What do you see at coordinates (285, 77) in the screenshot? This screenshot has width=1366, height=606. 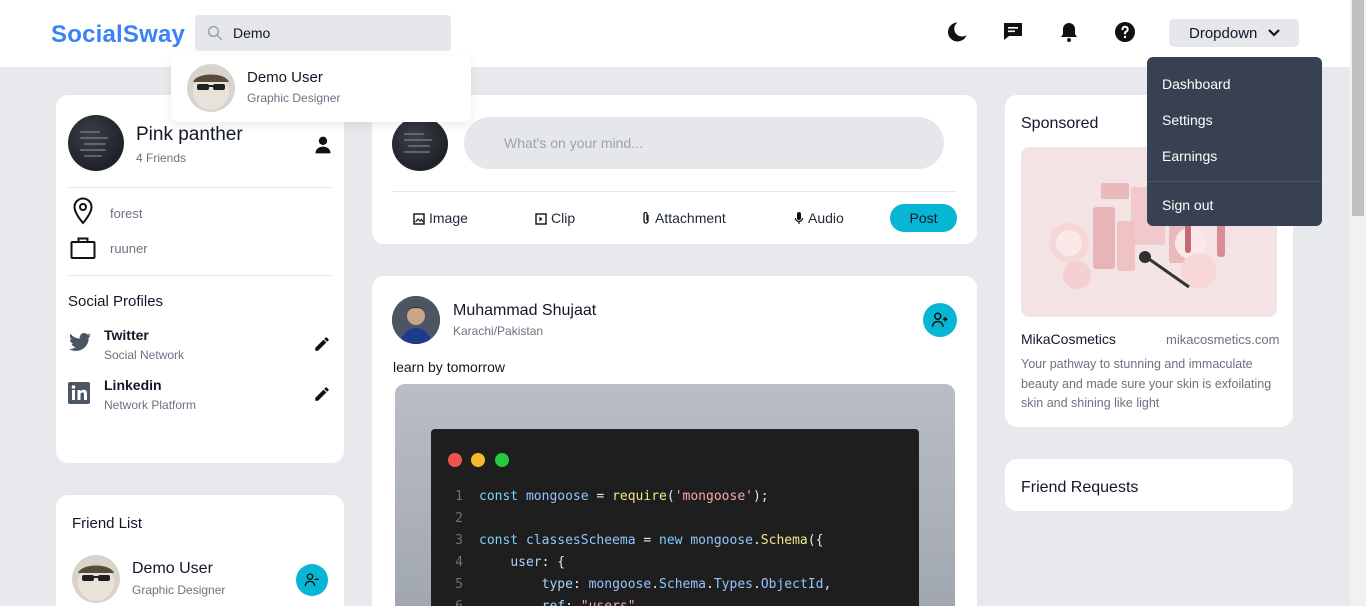 I see `search-result-name: Demo User` at bounding box center [285, 77].